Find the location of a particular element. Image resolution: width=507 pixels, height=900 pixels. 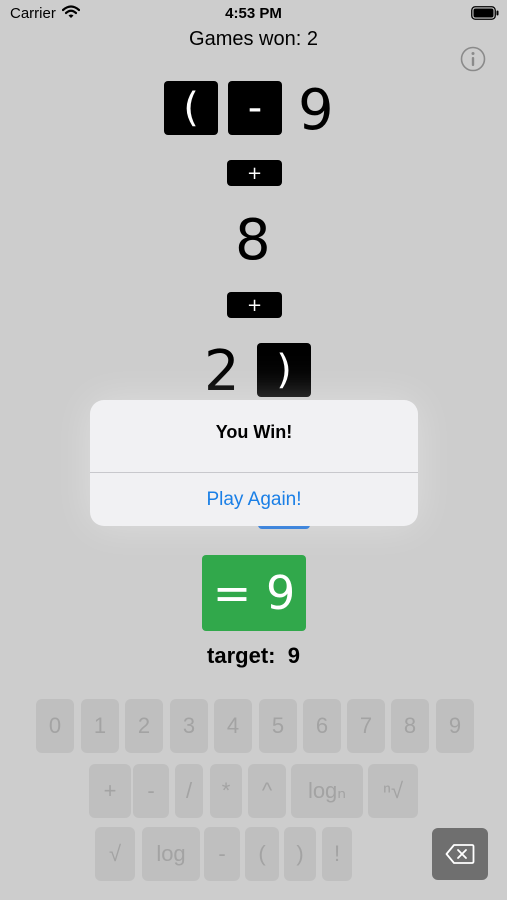

key-digit-0: 0 is located at coordinates (55, 726).